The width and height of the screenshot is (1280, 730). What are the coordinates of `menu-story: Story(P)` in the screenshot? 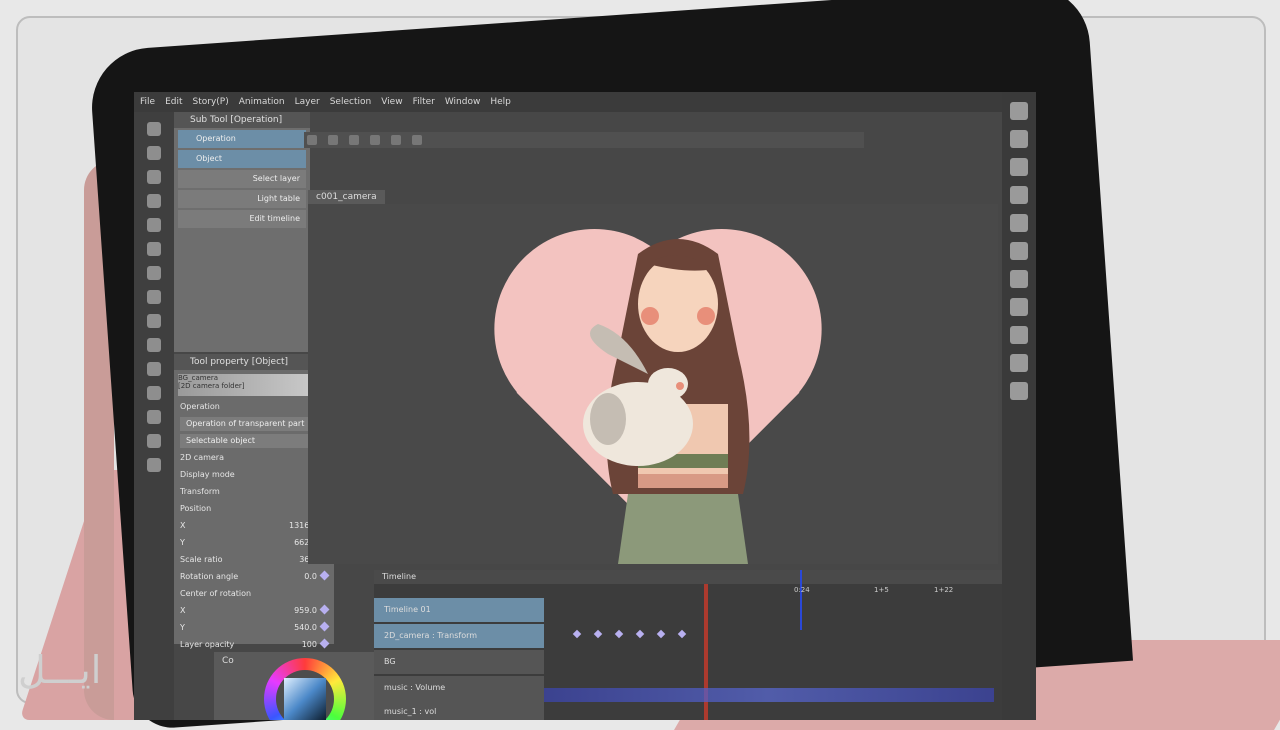 It's located at (211, 102).